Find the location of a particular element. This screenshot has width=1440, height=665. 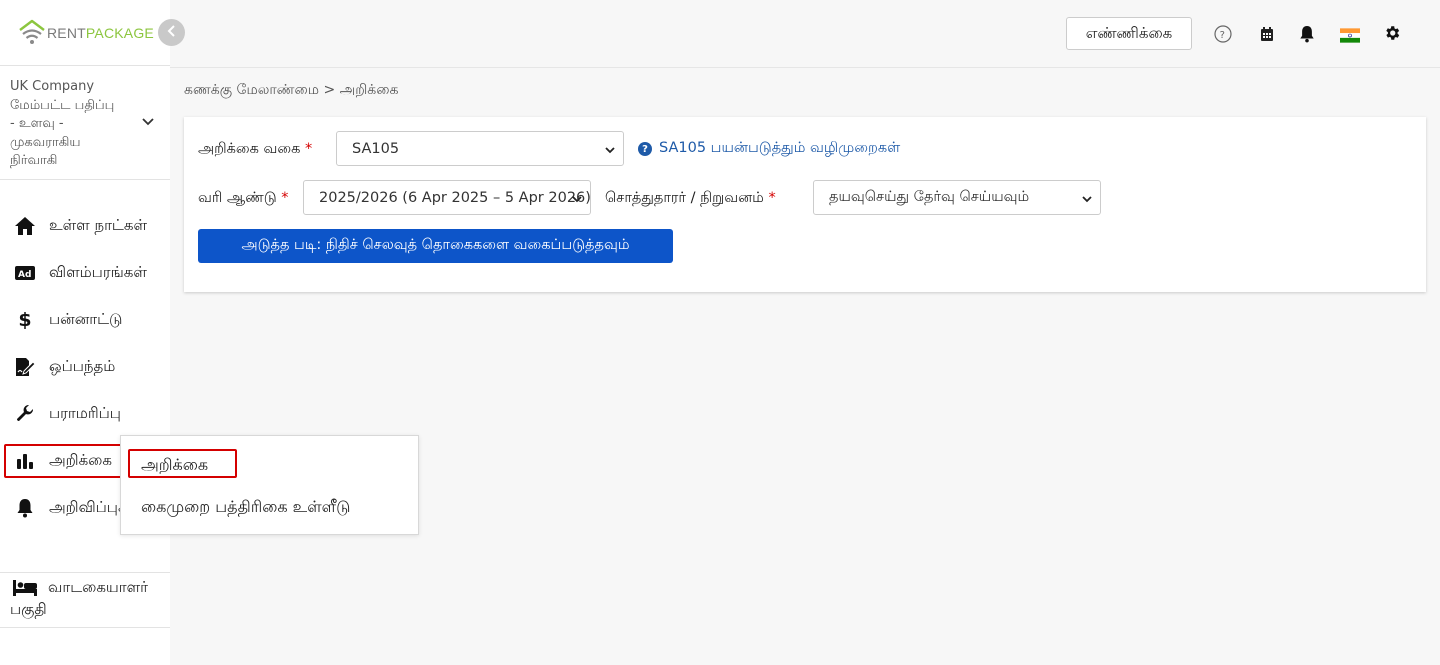

tenant-label-line1: வாடகையாளர் is located at coordinates (98, 587).